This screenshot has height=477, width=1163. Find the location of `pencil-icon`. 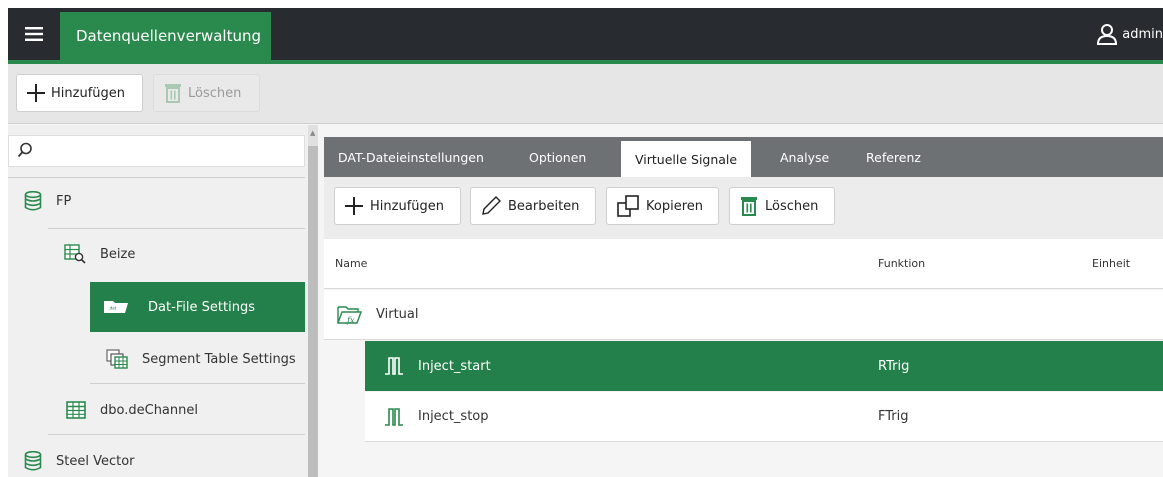

pencil-icon is located at coordinates (491, 205).